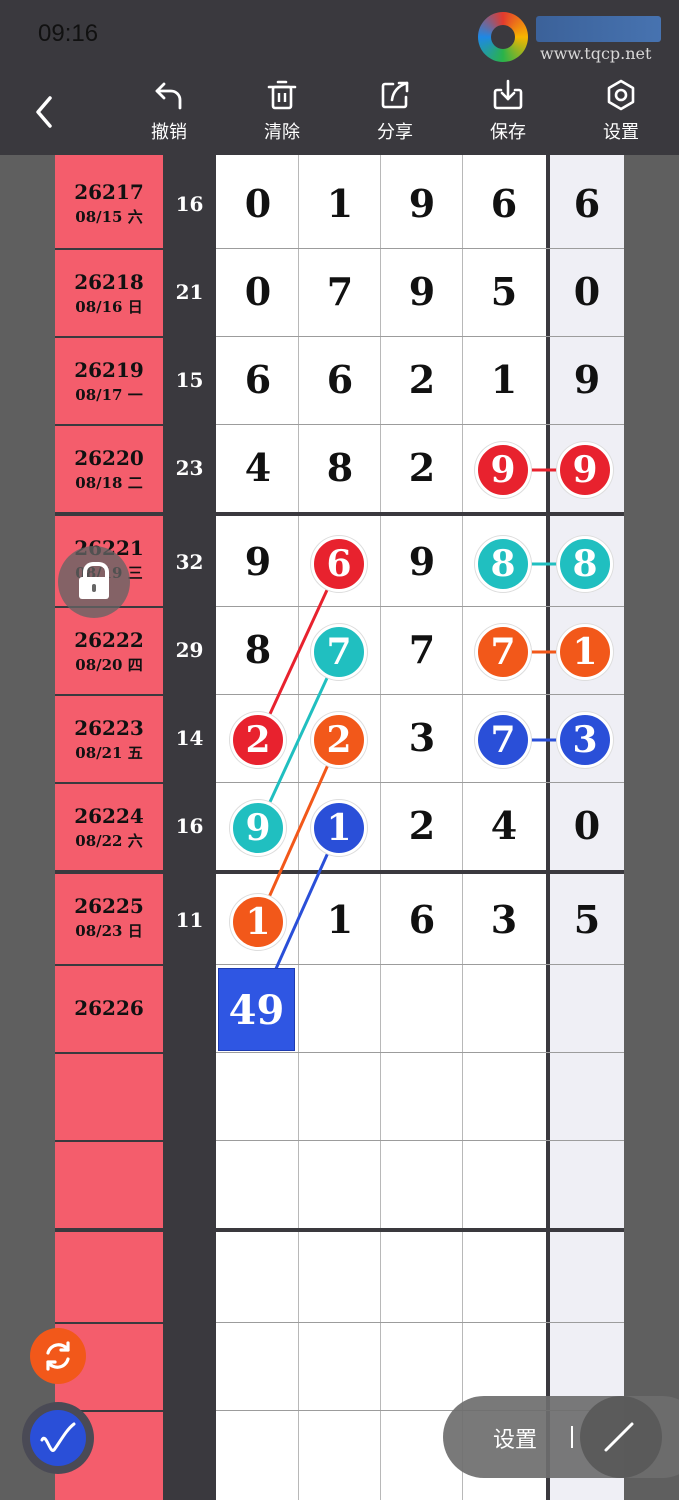 This screenshot has height=1500, width=679. Describe the element at coordinates (651, 827) in the screenshot. I see `right-margin` at that location.